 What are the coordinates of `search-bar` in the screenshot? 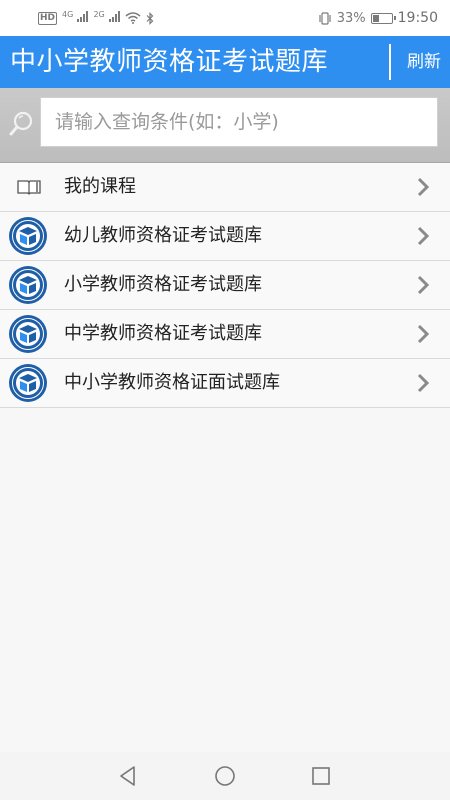 It's located at (225, 125).